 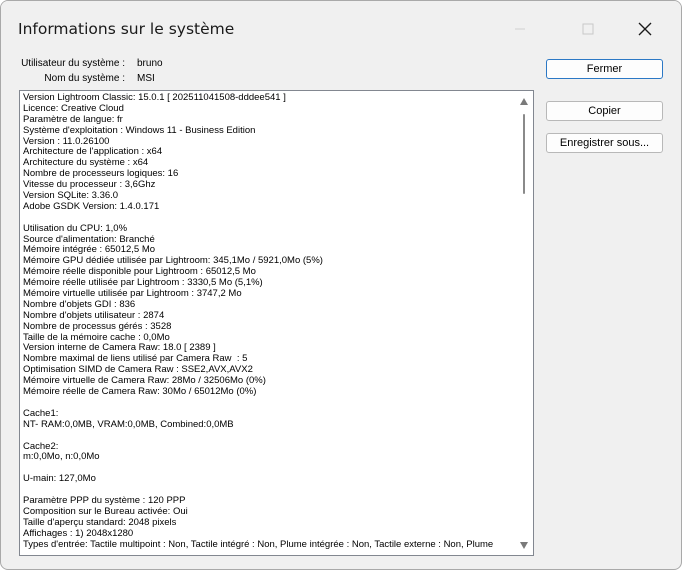 What do you see at coordinates (78, 533) in the screenshot?
I see `info-line: Affichages : 1) 2048x1280` at bounding box center [78, 533].